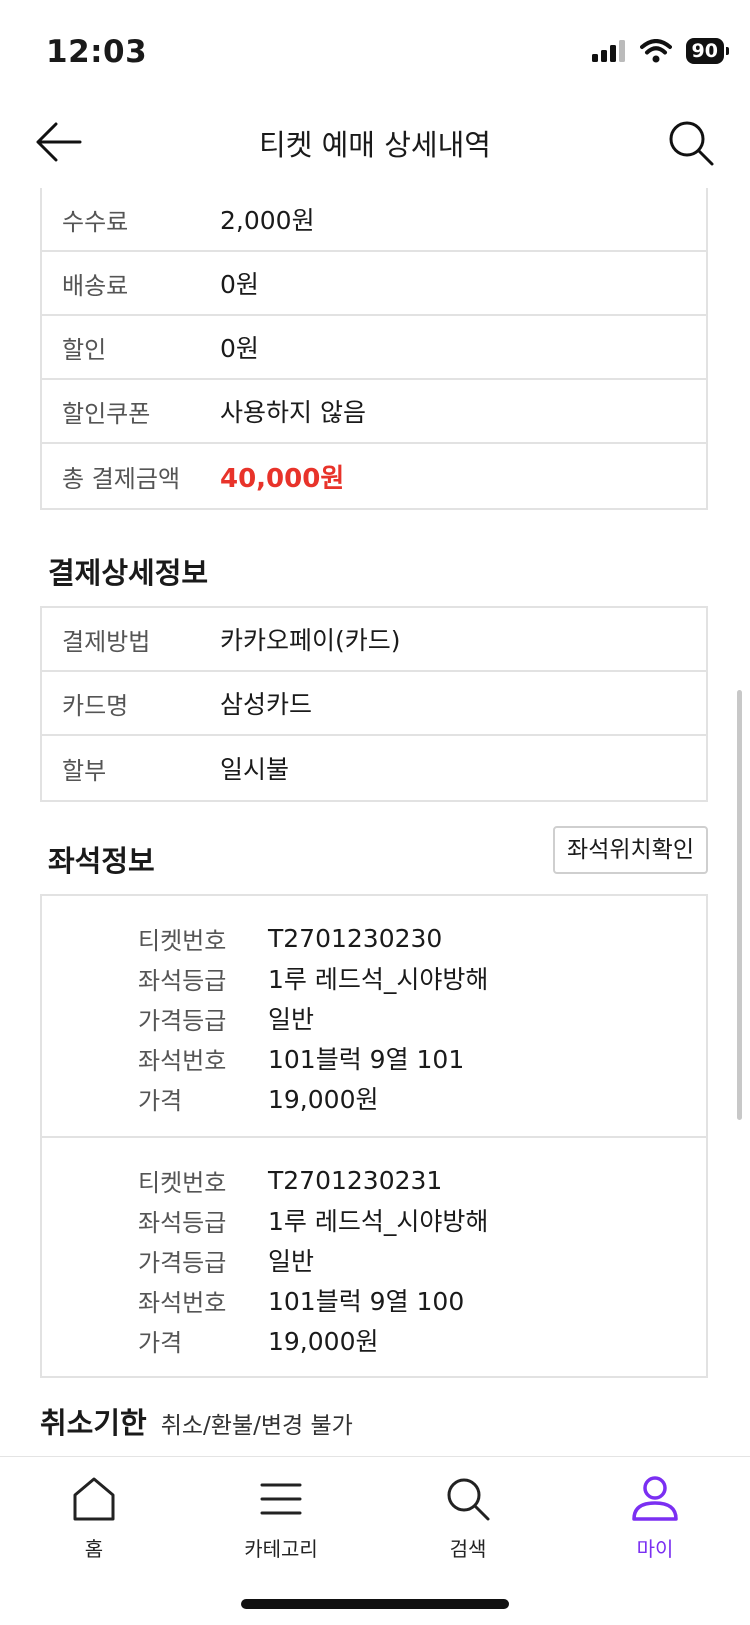 The image size is (750, 1625). I want to click on payment-detail-table: 결제방법 카카오페이(카드) 카드명 삼성카드 할부 일시불, so click(374, 704).